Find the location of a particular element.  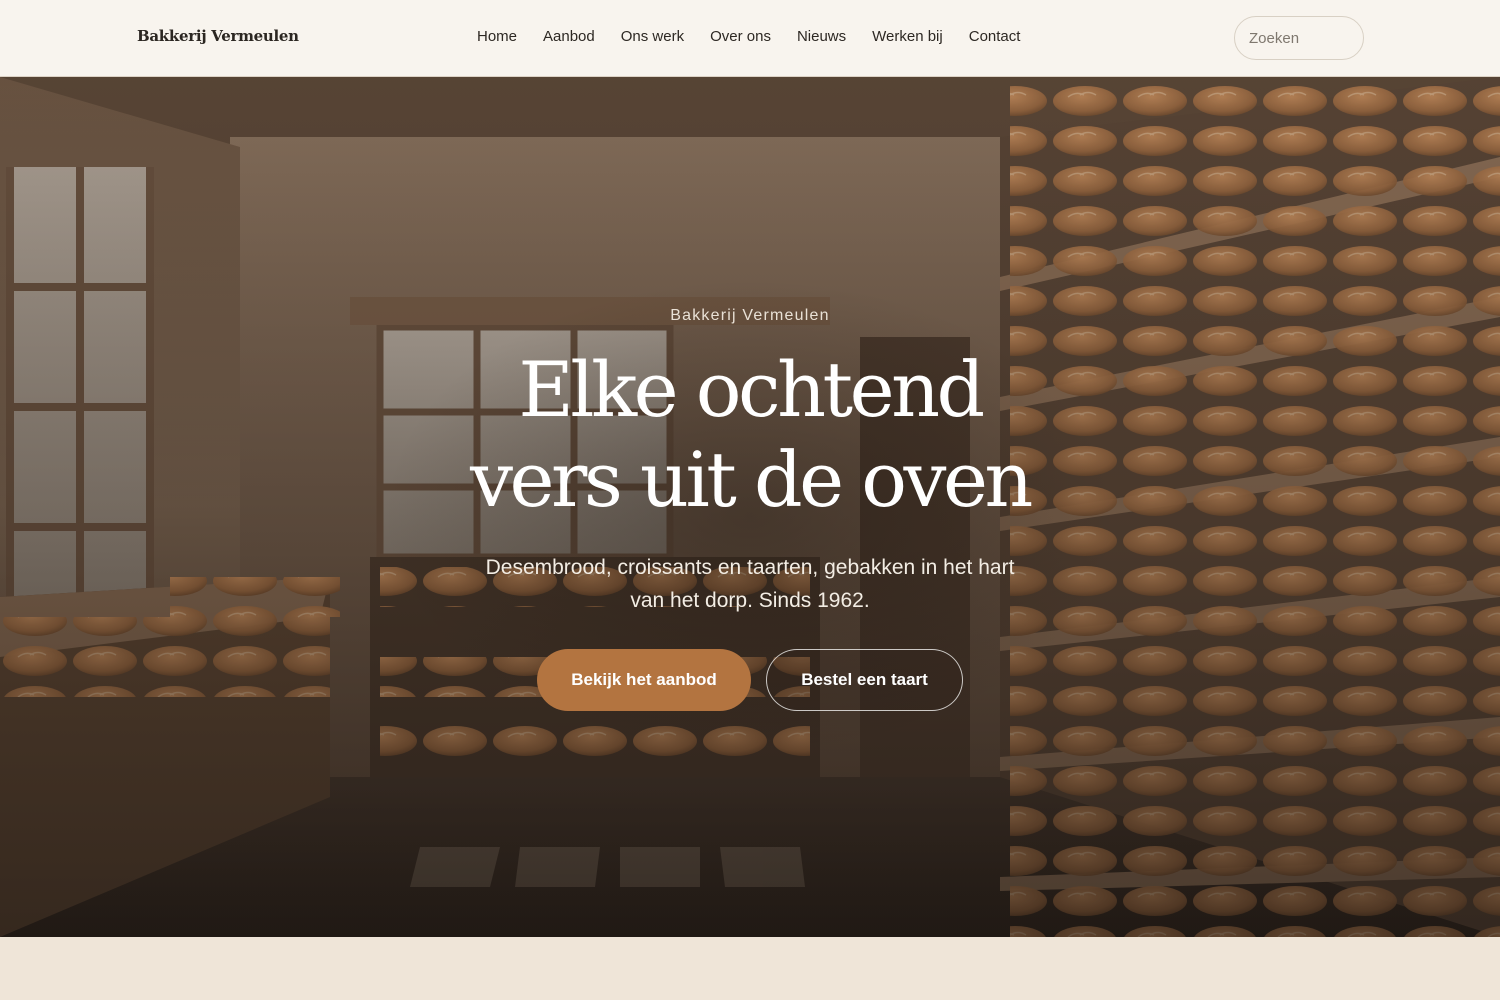

hero-eyebrow: Bakkerij Vermeulen is located at coordinates (750, 315).